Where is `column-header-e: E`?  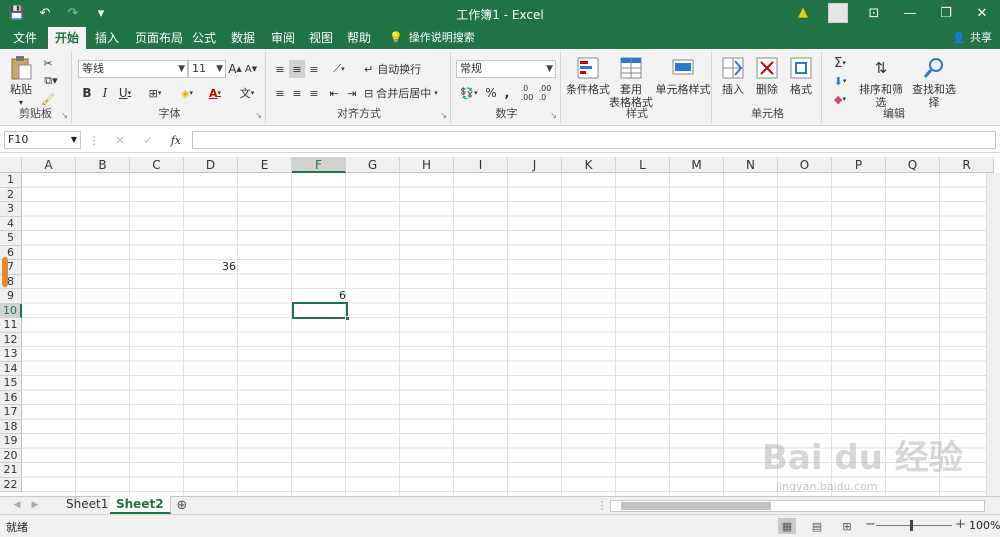 column-header-e: E is located at coordinates (265, 165).